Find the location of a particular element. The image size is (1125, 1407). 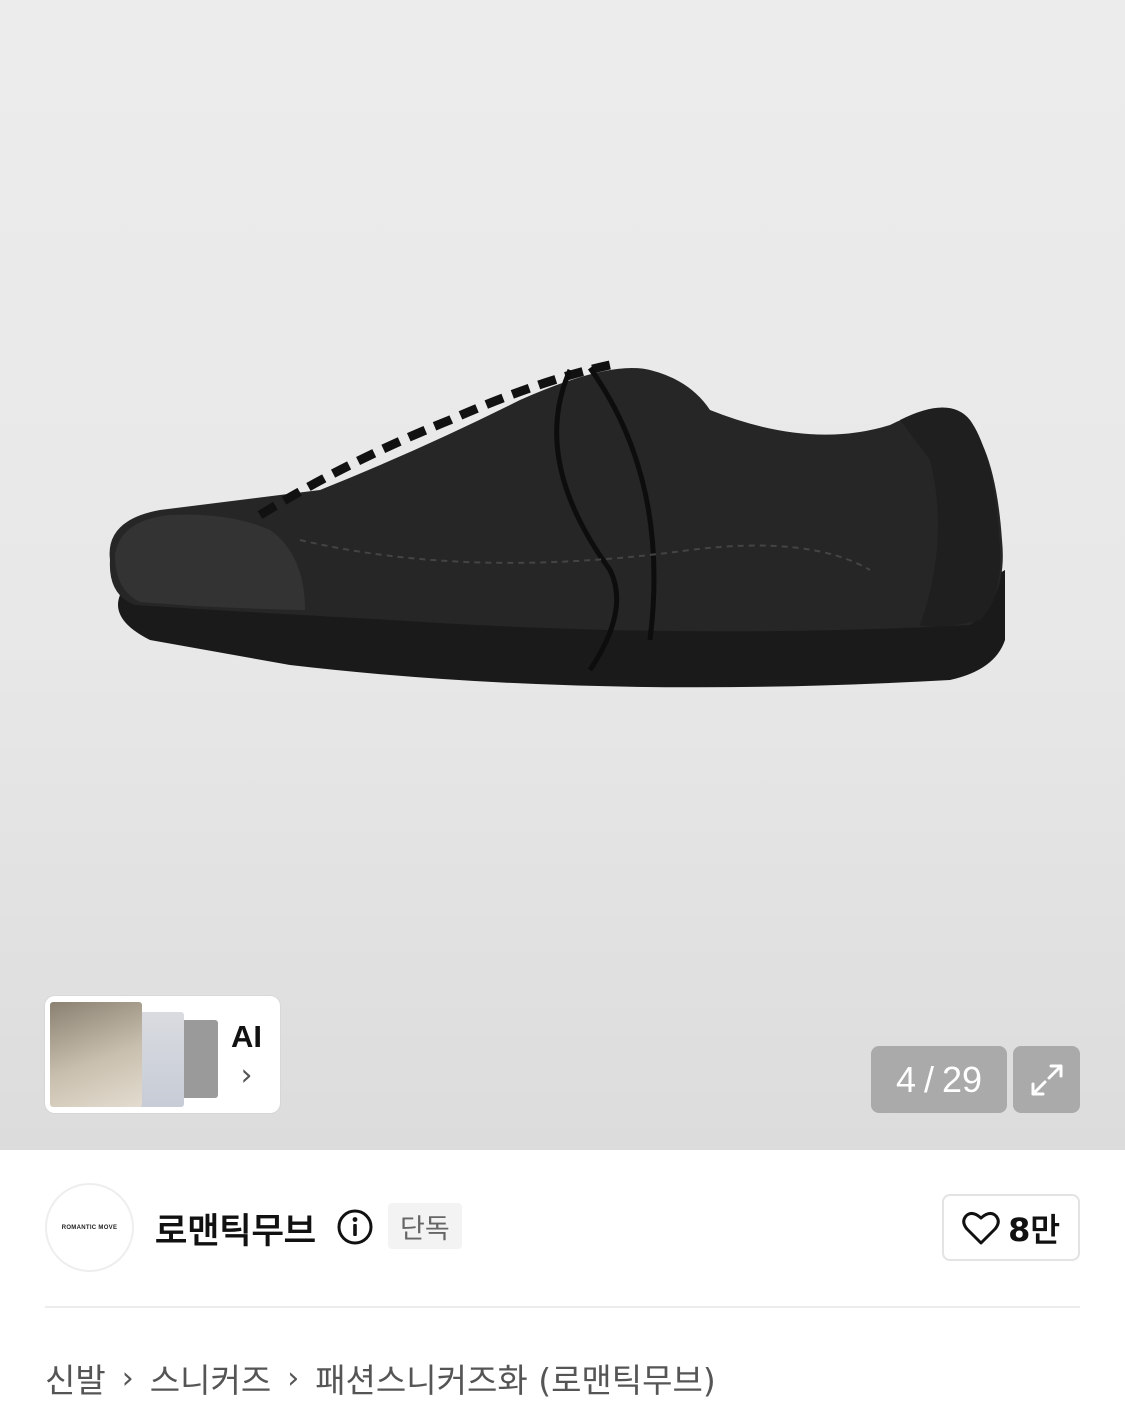

exclusive-badge: 단독 is located at coordinates (425, 1226).